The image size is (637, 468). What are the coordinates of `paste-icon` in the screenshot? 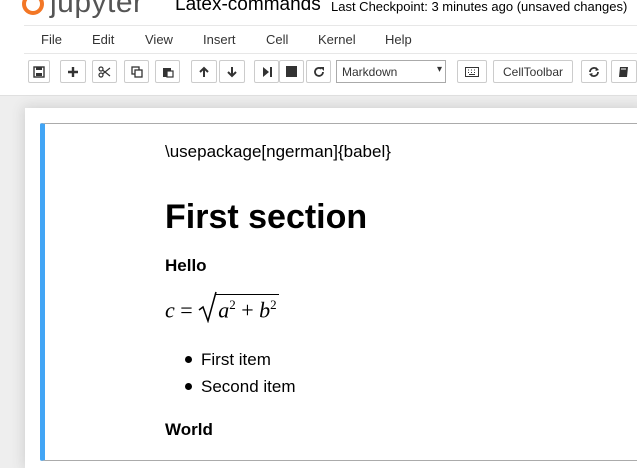 It's located at (168, 72).